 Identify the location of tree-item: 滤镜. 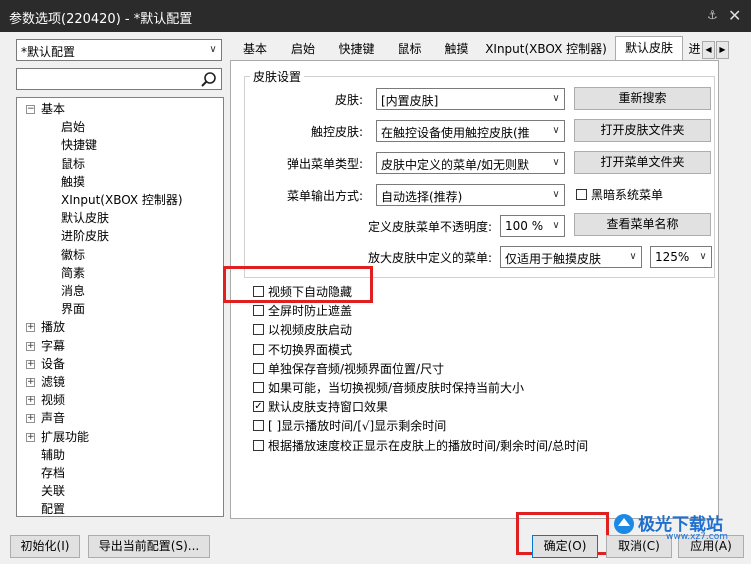
(53, 382).